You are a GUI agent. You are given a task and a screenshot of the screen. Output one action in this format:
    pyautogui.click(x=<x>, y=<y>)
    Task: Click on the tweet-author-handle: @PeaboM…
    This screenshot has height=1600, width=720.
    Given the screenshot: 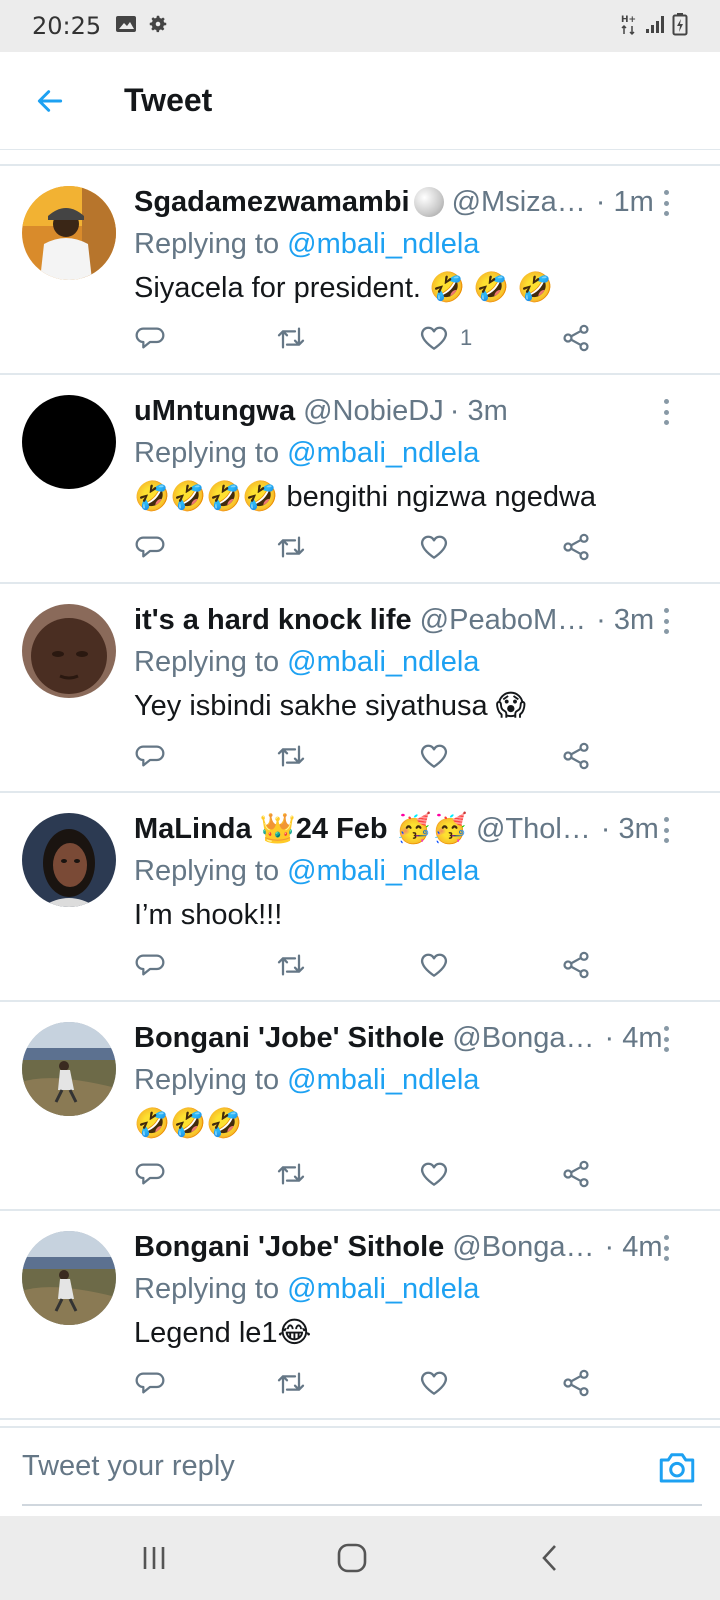 What is the action you would take?
    pyautogui.click(x=503, y=620)
    